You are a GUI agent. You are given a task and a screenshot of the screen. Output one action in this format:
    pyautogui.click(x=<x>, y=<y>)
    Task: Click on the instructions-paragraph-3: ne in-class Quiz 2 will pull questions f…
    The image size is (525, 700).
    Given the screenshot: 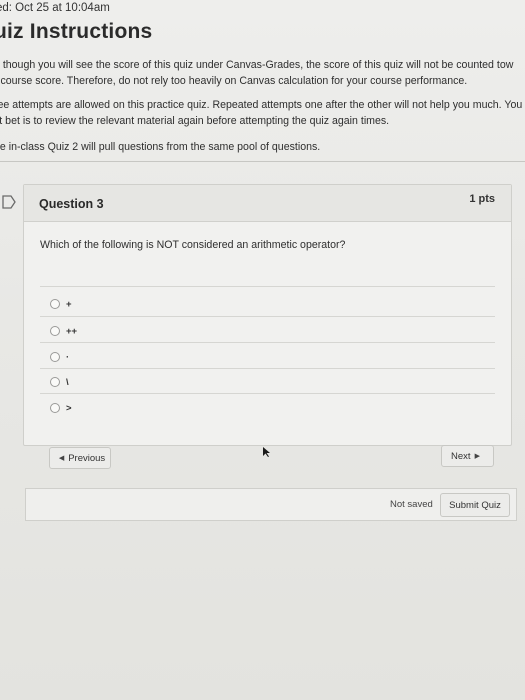 What is the action you would take?
    pyautogui.click(x=160, y=148)
    